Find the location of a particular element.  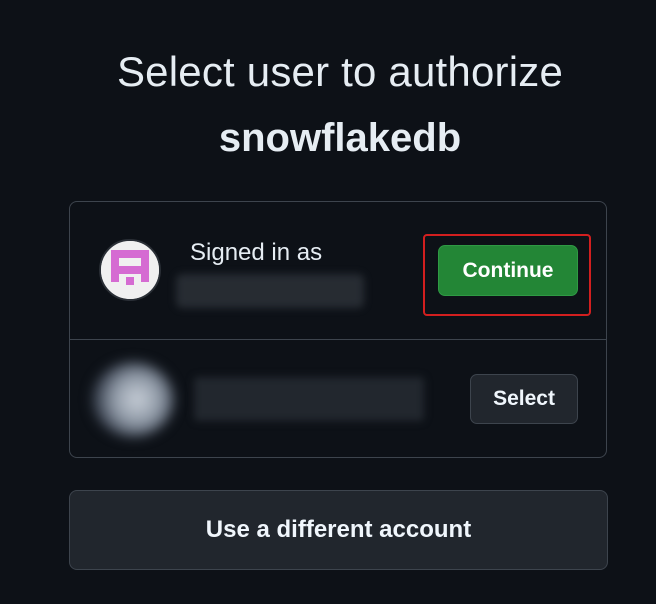

app-name: snowflakedb is located at coordinates (340, 138).